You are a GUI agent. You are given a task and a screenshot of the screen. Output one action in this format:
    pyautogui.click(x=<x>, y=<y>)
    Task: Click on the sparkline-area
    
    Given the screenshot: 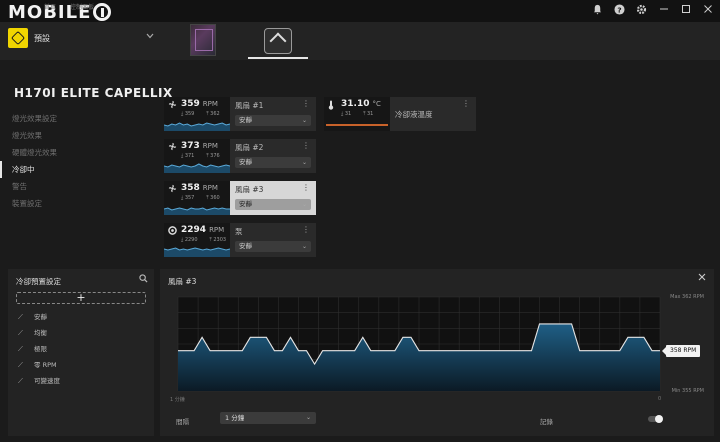 What is the action you would take?
    pyautogui.click(x=197, y=252)
    